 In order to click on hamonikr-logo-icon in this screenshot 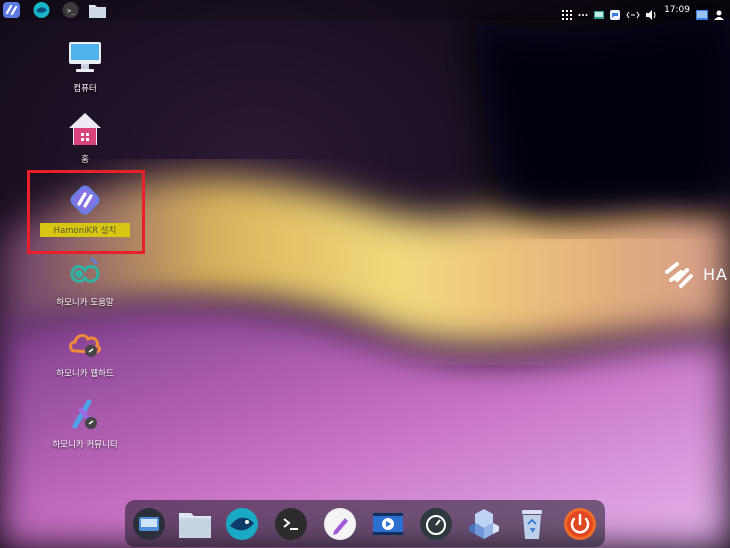, I will do `click(679, 275)`.